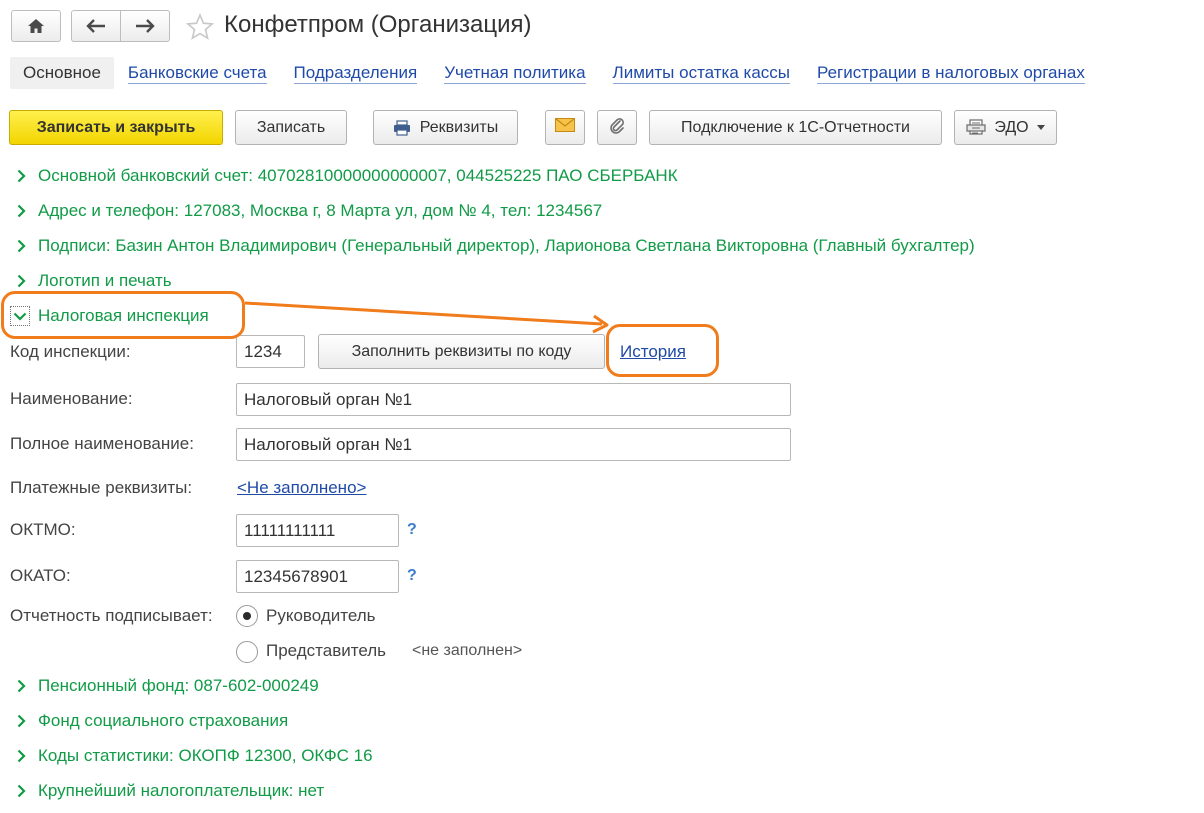  Describe the element at coordinates (43, 529) in the screenshot. I see `oktmo-label: ОКТМО:` at that location.